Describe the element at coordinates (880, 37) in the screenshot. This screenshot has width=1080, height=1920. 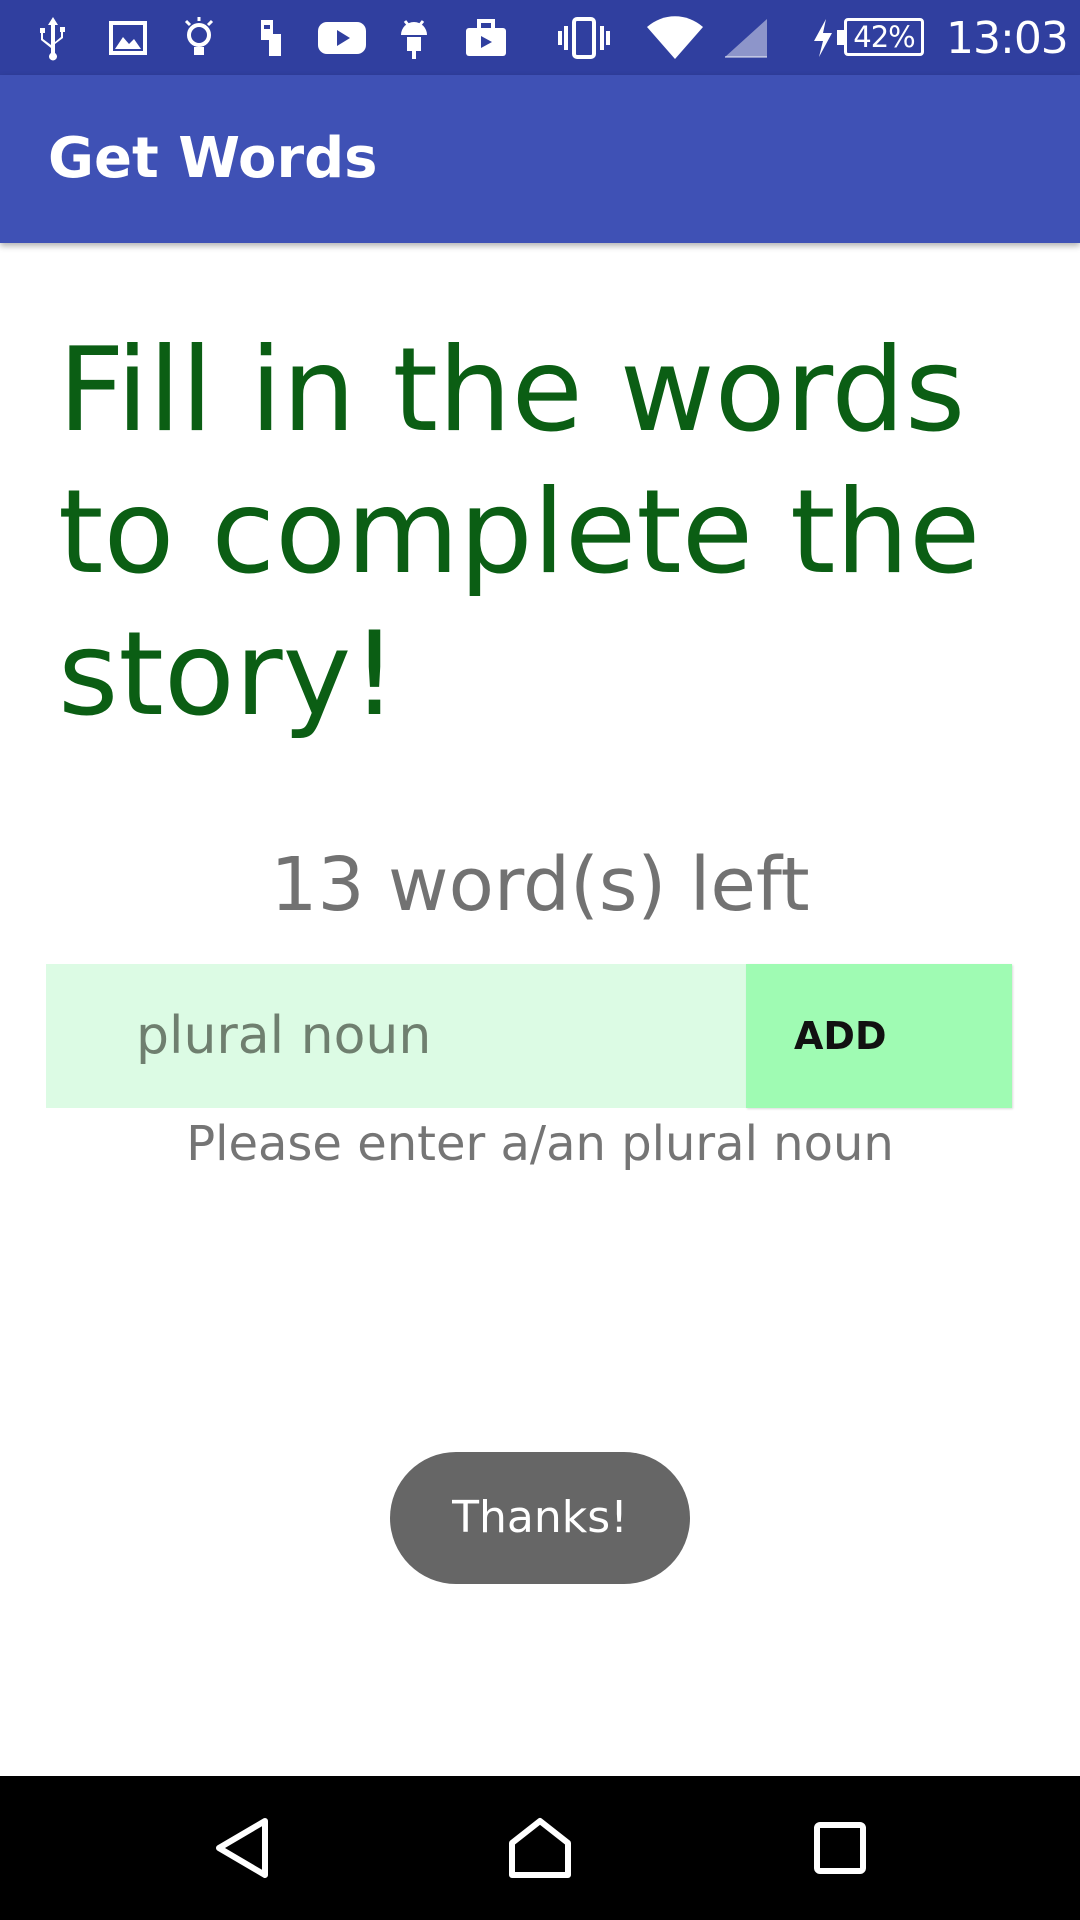
I see `battery-indicator: 42%` at that location.